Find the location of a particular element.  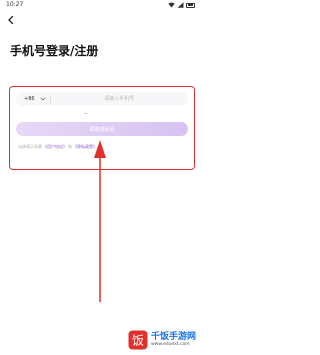

watermark: 饭 千饭手游网 www.eduext.com is located at coordinates (162, 340).